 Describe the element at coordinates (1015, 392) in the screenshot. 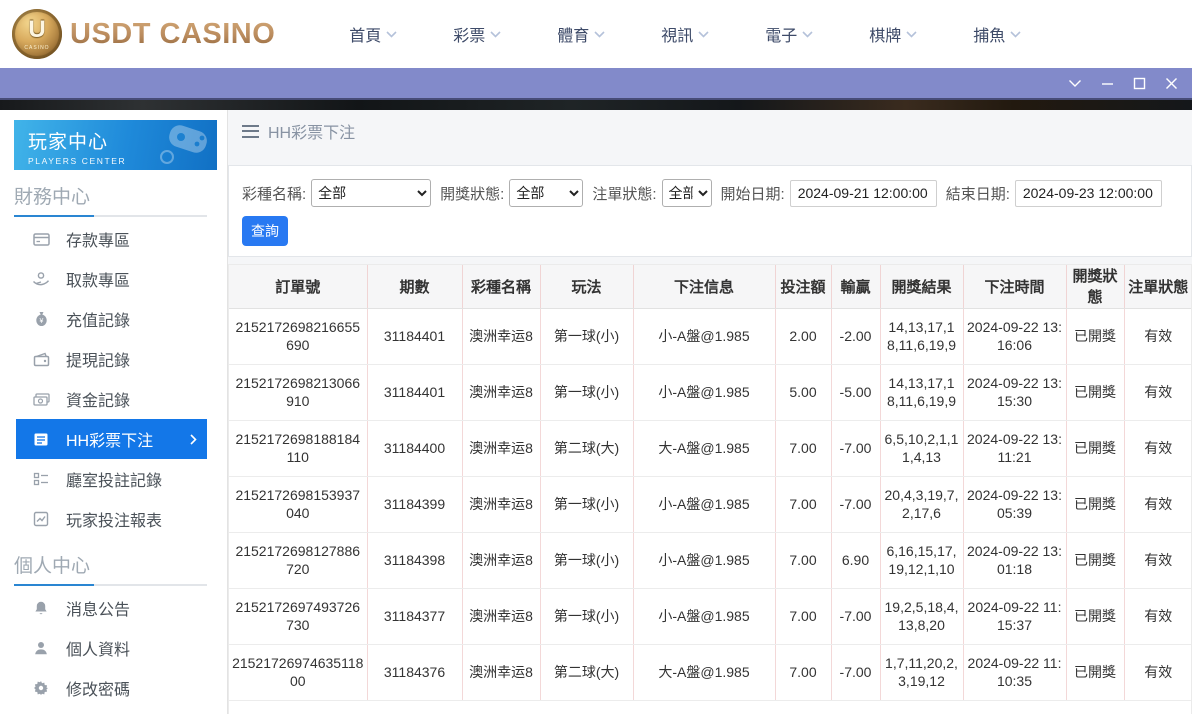

I see `cell-bet-time: 2024-09-22 13:15:30` at that location.